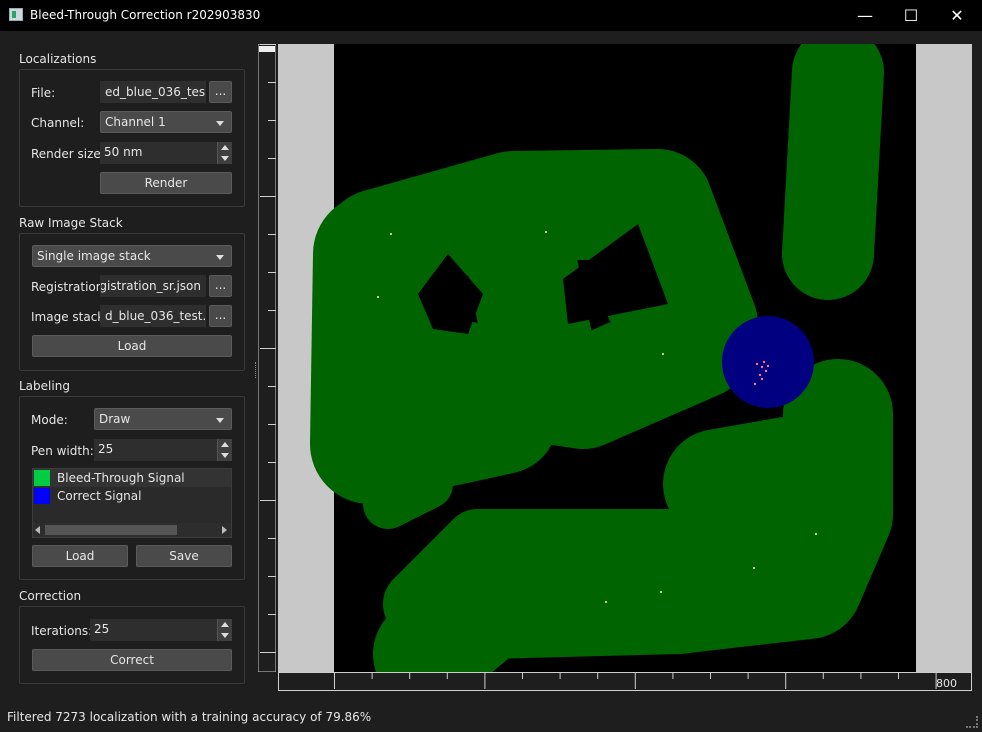  I want to click on pen-width-label: Pen width:, so click(62, 451).